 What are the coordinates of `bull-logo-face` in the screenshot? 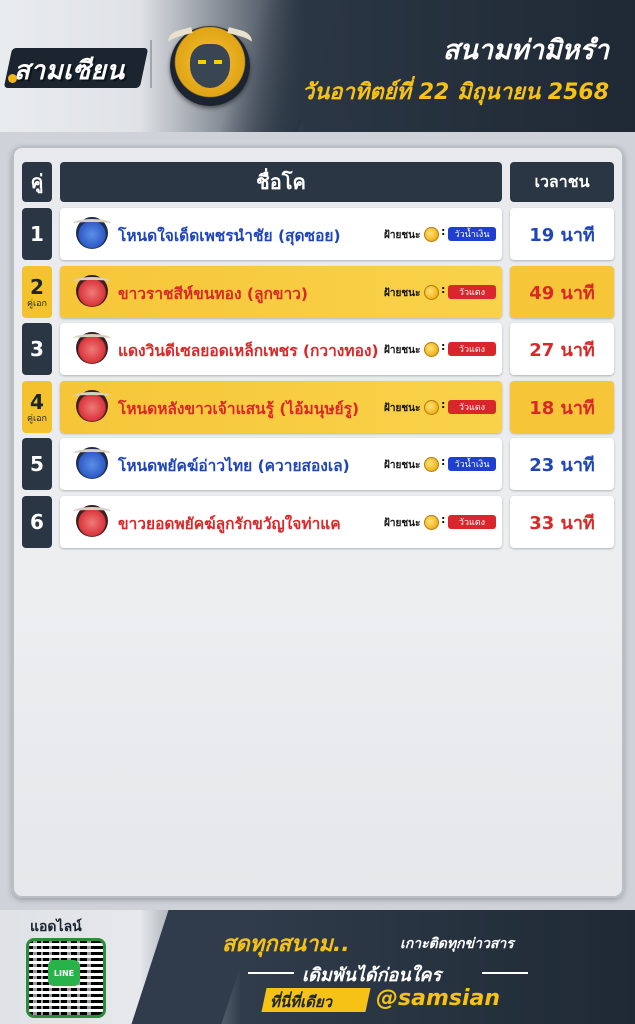 It's located at (210, 66).